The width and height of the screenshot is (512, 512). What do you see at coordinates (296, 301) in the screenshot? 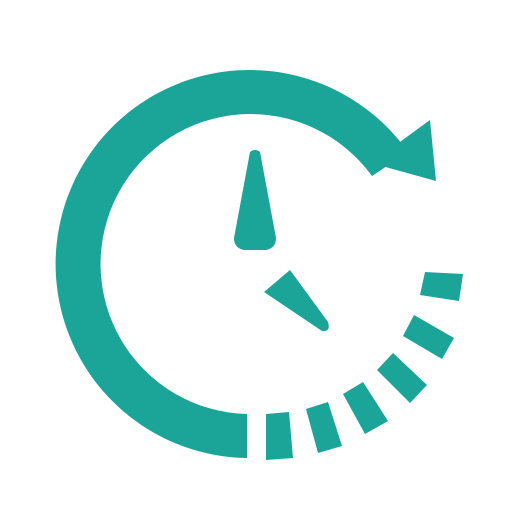
I see `minute-hand` at bounding box center [296, 301].